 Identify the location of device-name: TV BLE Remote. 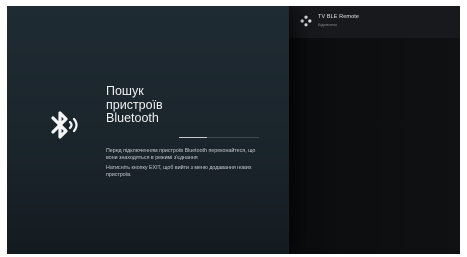
(339, 17).